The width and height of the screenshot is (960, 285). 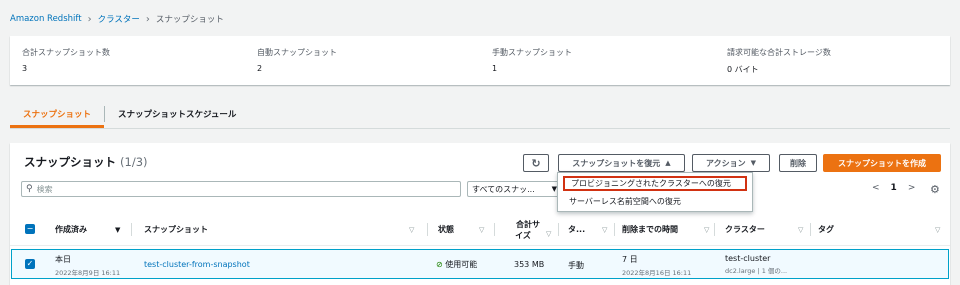 I want to click on tab-snapshot-schedules: スナップショットスケジュール, so click(x=177, y=114).